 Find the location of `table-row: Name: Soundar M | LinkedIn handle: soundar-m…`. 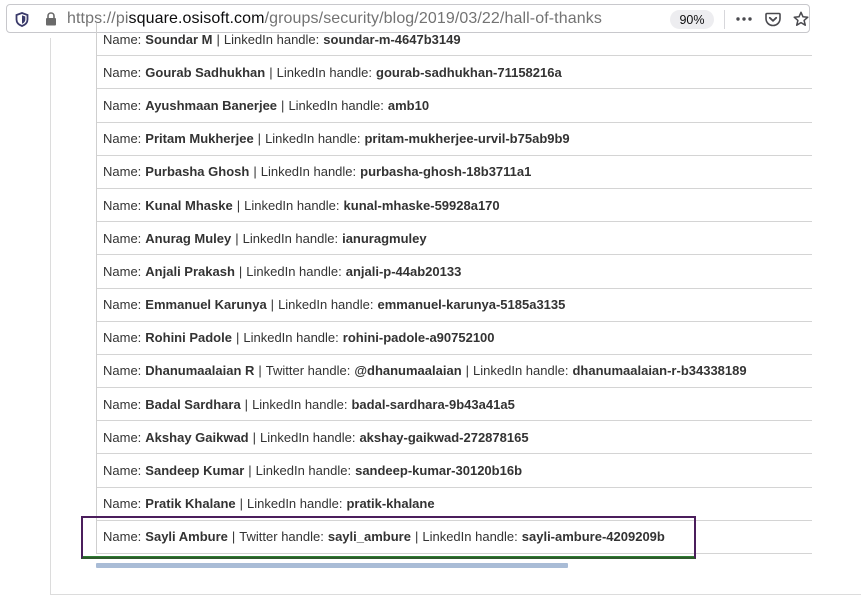

table-row: Name: Soundar M | LinkedIn handle: soundar-m… is located at coordinates (454, 40).